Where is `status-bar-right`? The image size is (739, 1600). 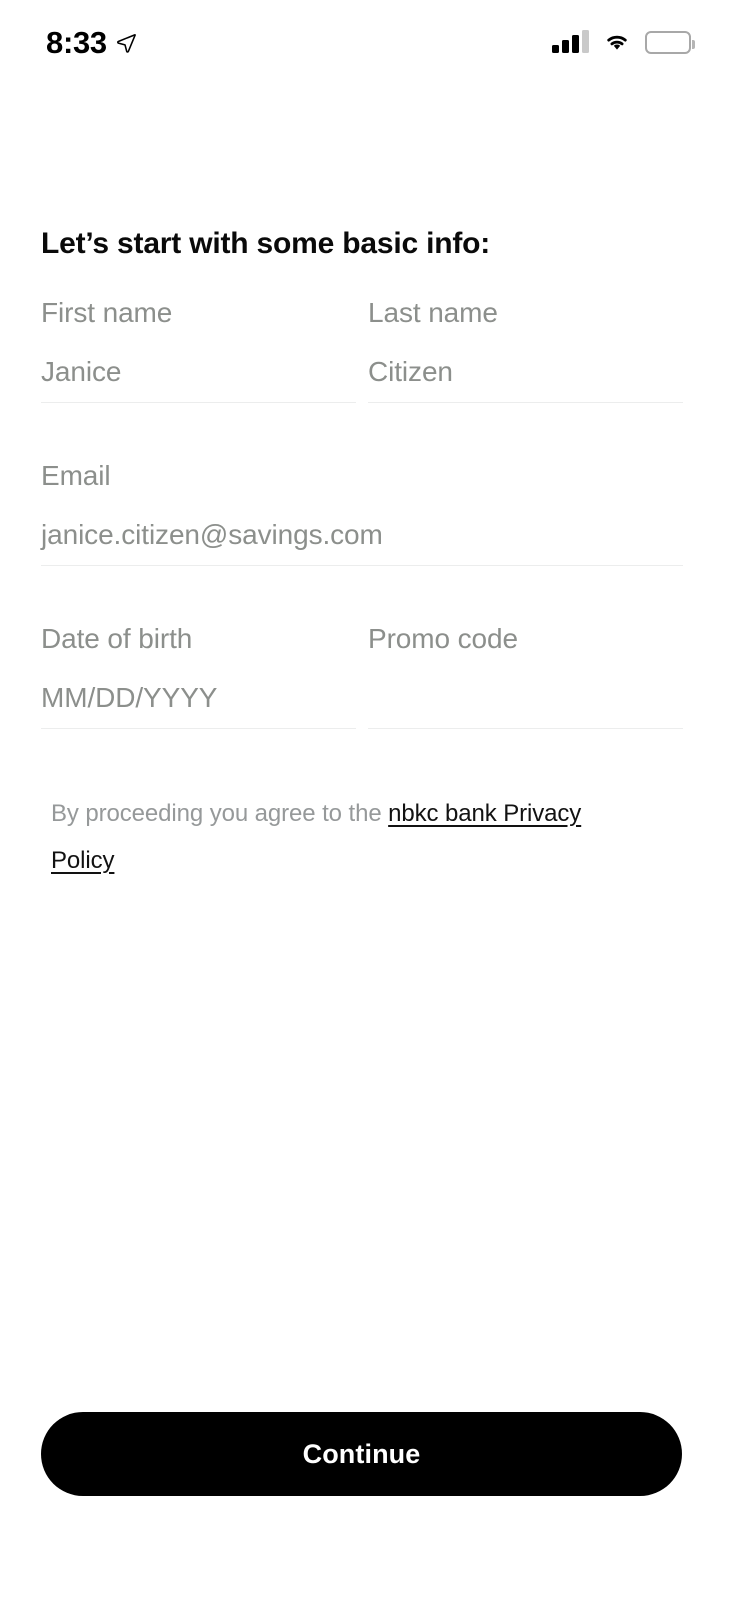 status-bar-right is located at coordinates (623, 42).